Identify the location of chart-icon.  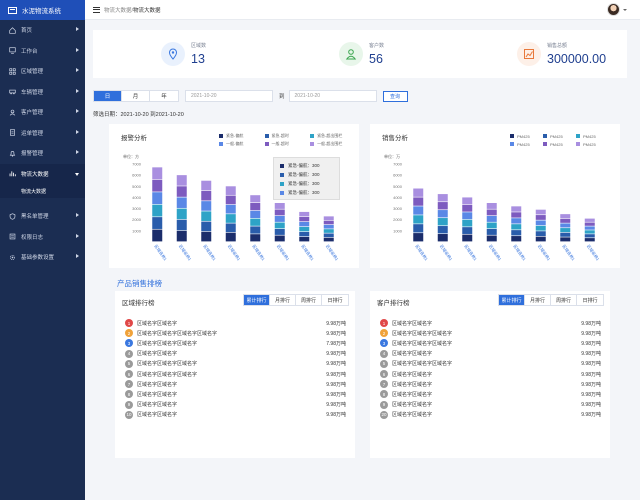
(12, 174).